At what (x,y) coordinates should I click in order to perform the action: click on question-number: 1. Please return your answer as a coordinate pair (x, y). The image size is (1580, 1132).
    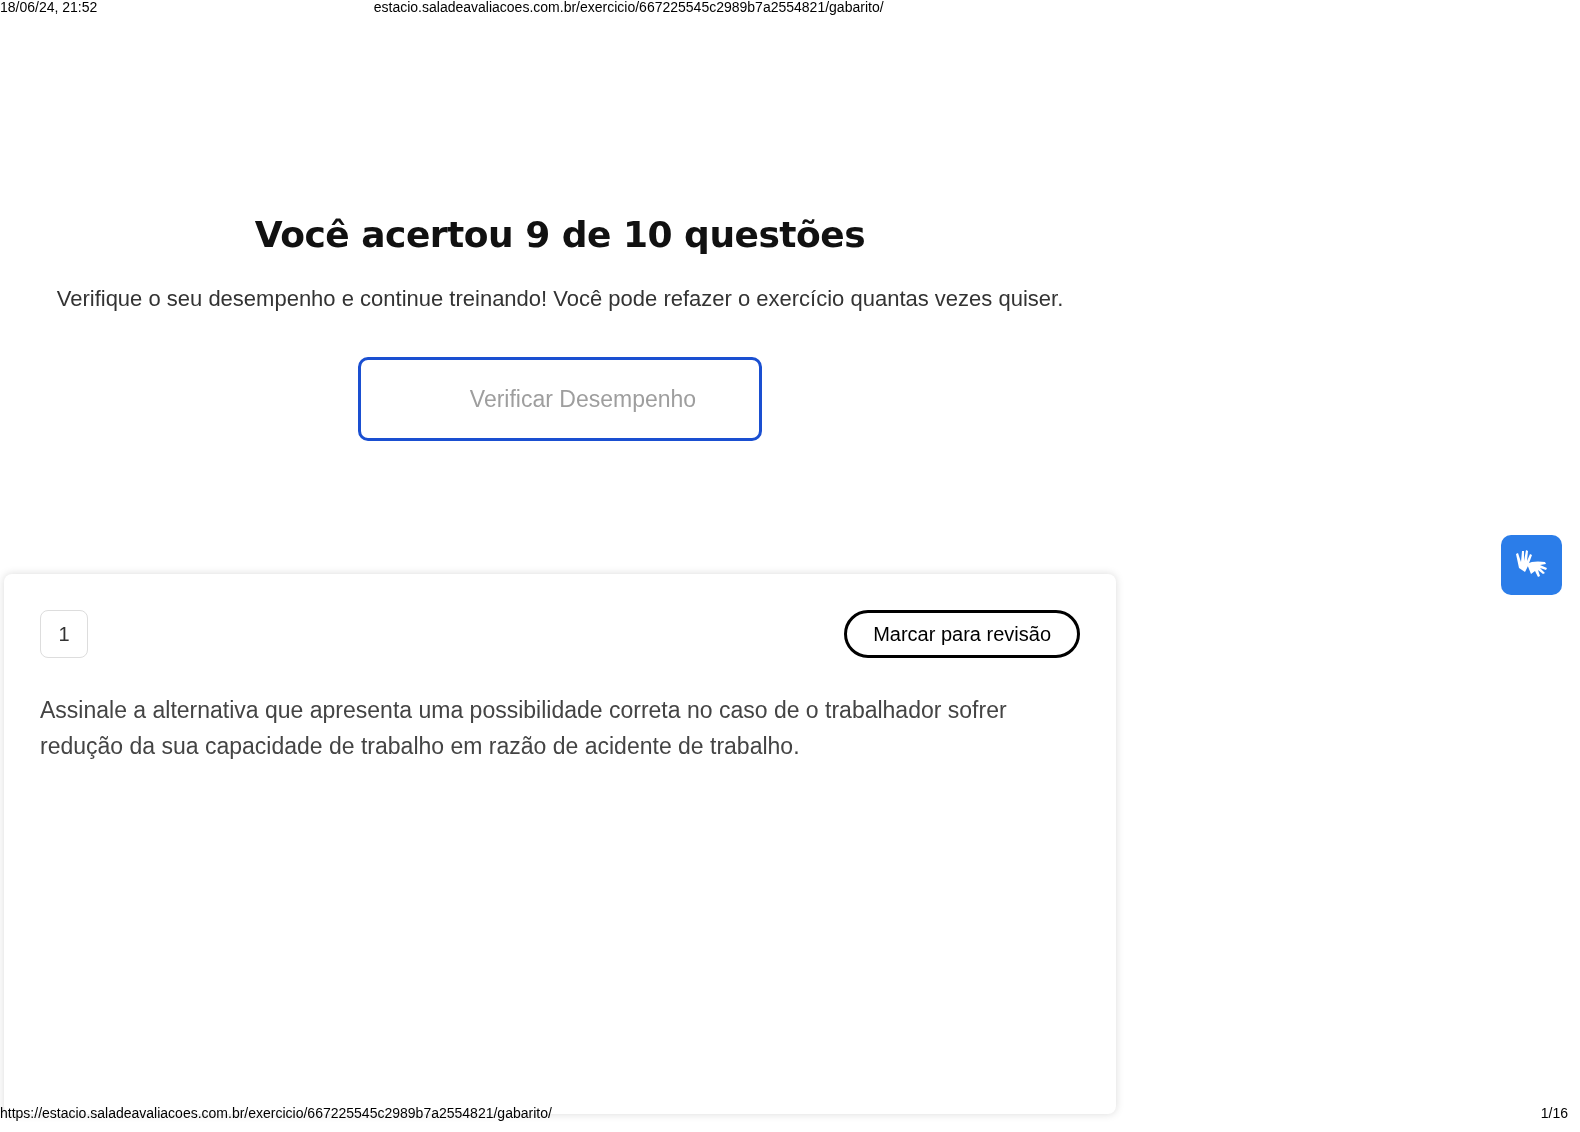
    Looking at the image, I should click on (64, 634).